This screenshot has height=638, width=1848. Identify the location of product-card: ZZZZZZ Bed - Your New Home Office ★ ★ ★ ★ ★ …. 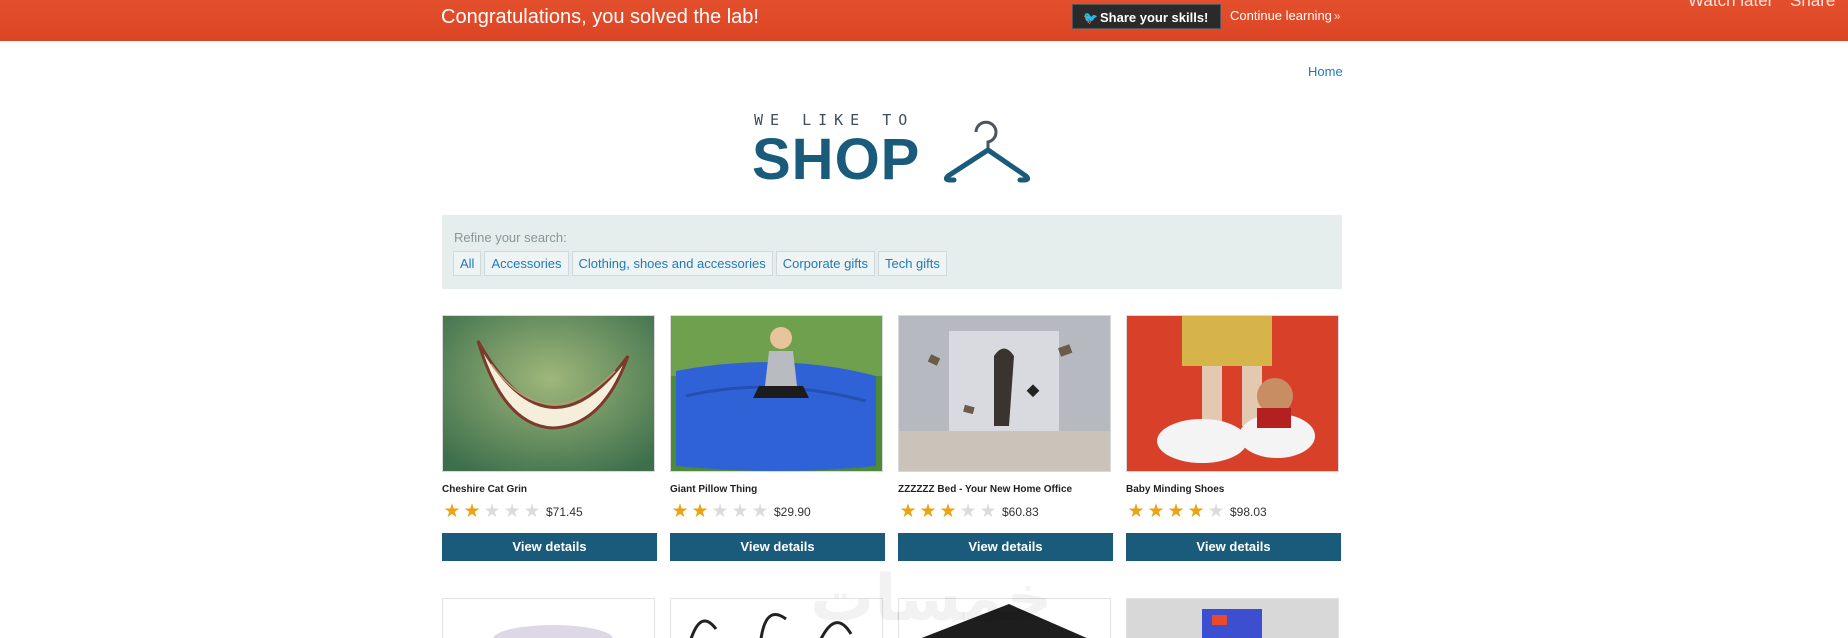
(1005, 438).